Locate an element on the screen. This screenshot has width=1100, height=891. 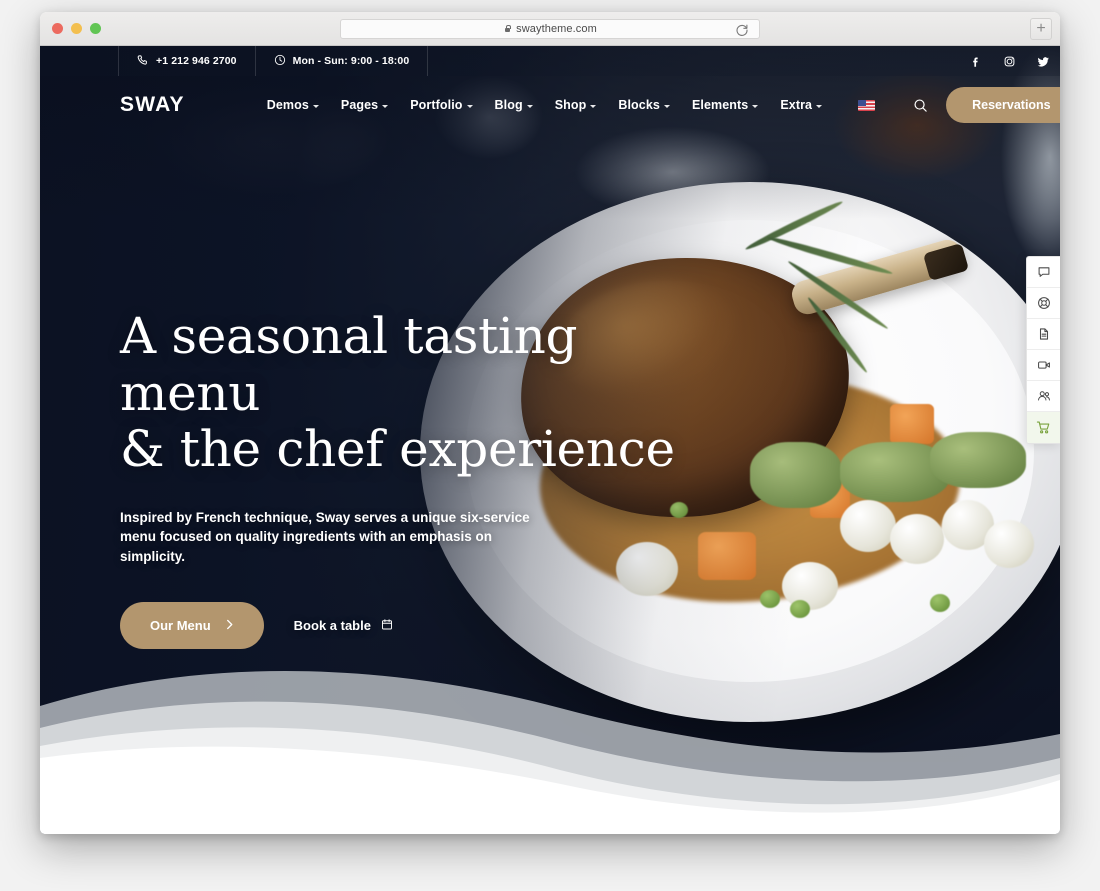
nav-item-pages: Pages is located at coordinates (364, 105).